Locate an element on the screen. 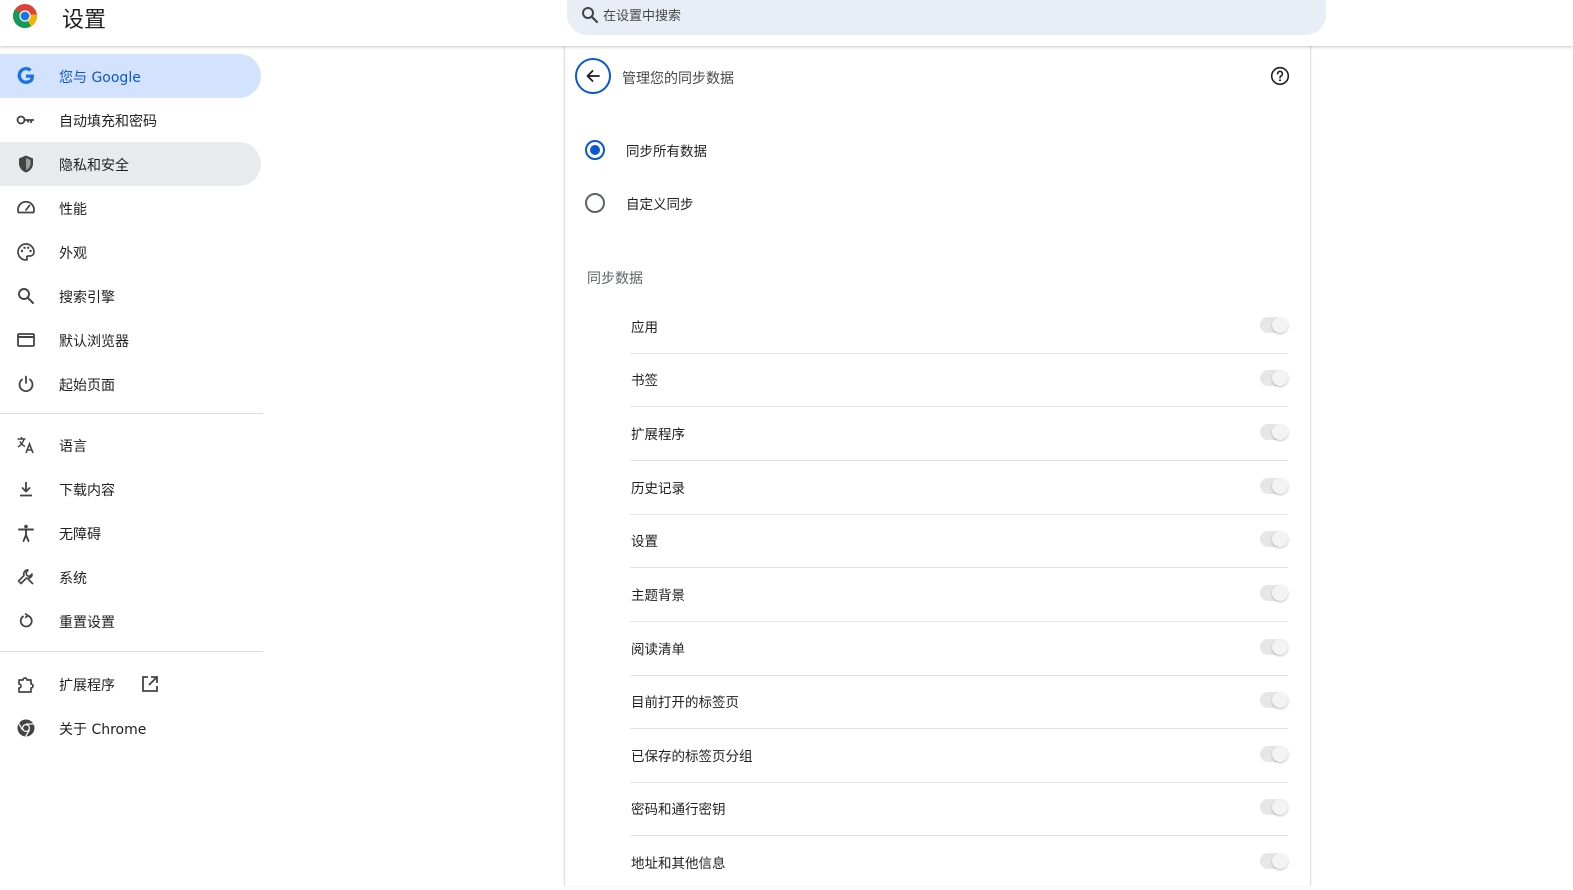 Image resolution: width=1573 pixels, height=890 pixels. sidebar-item-reset: 重置设置 is located at coordinates (130, 621).